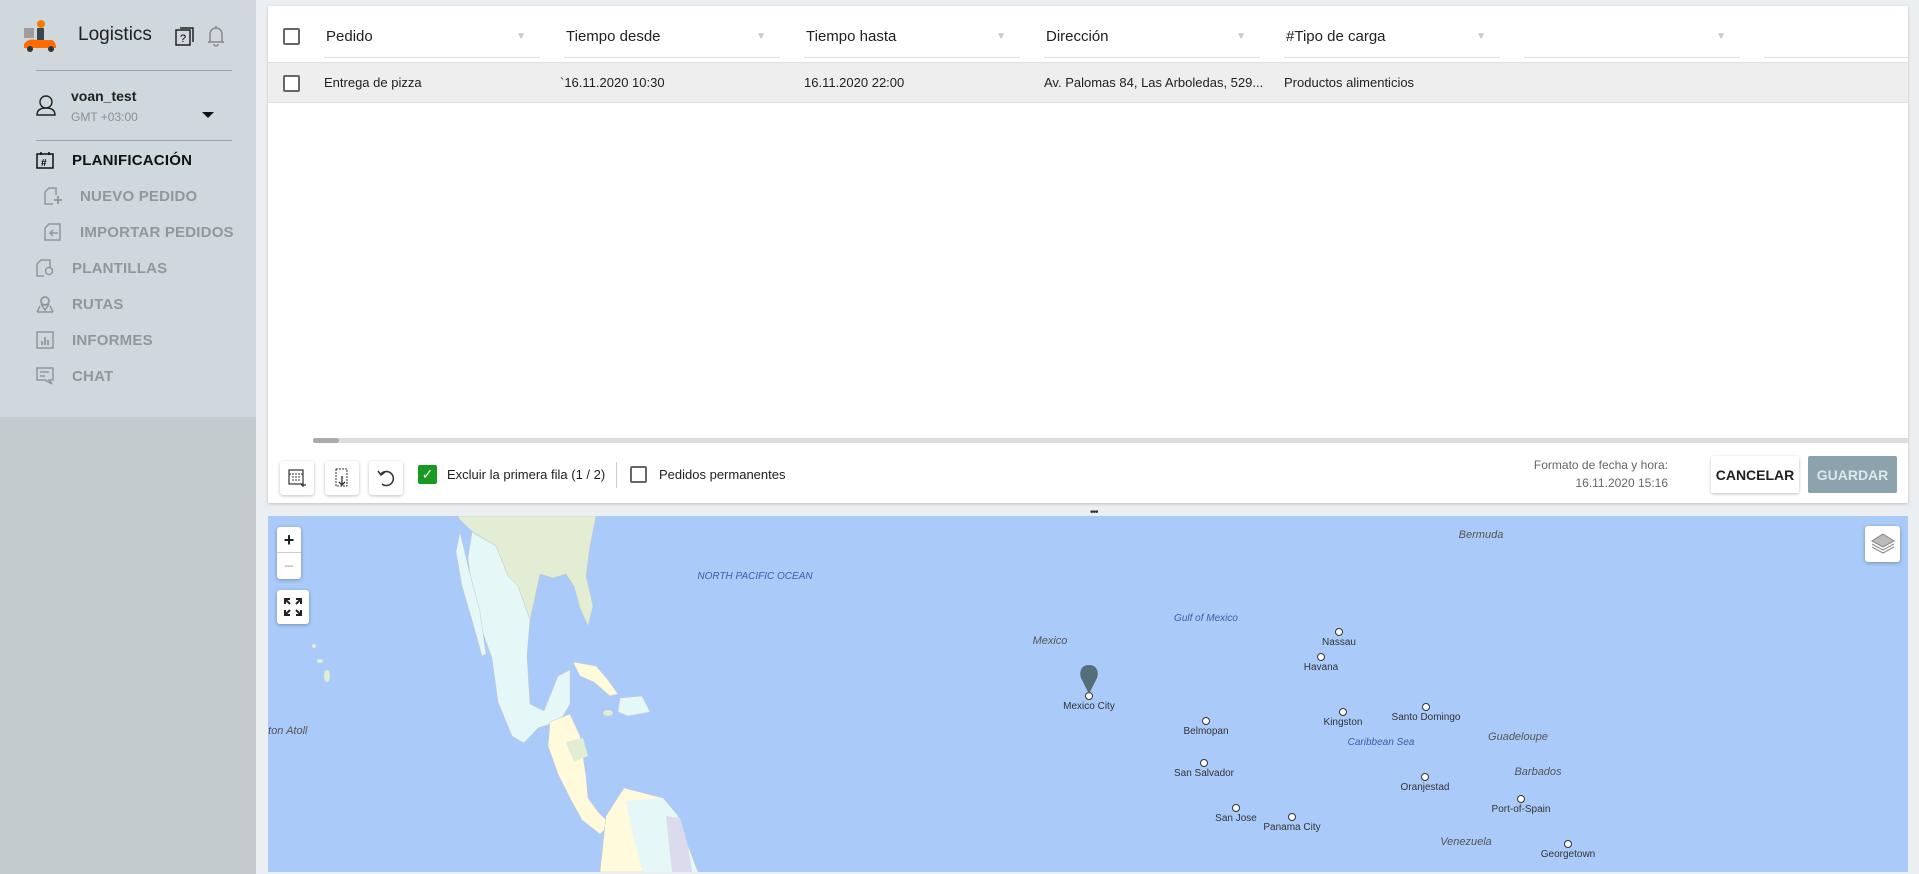 This screenshot has height=874, width=1919. What do you see at coordinates (432, 37) in the screenshot?
I see `column-header: Pedido ▼` at bounding box center [432, 37].